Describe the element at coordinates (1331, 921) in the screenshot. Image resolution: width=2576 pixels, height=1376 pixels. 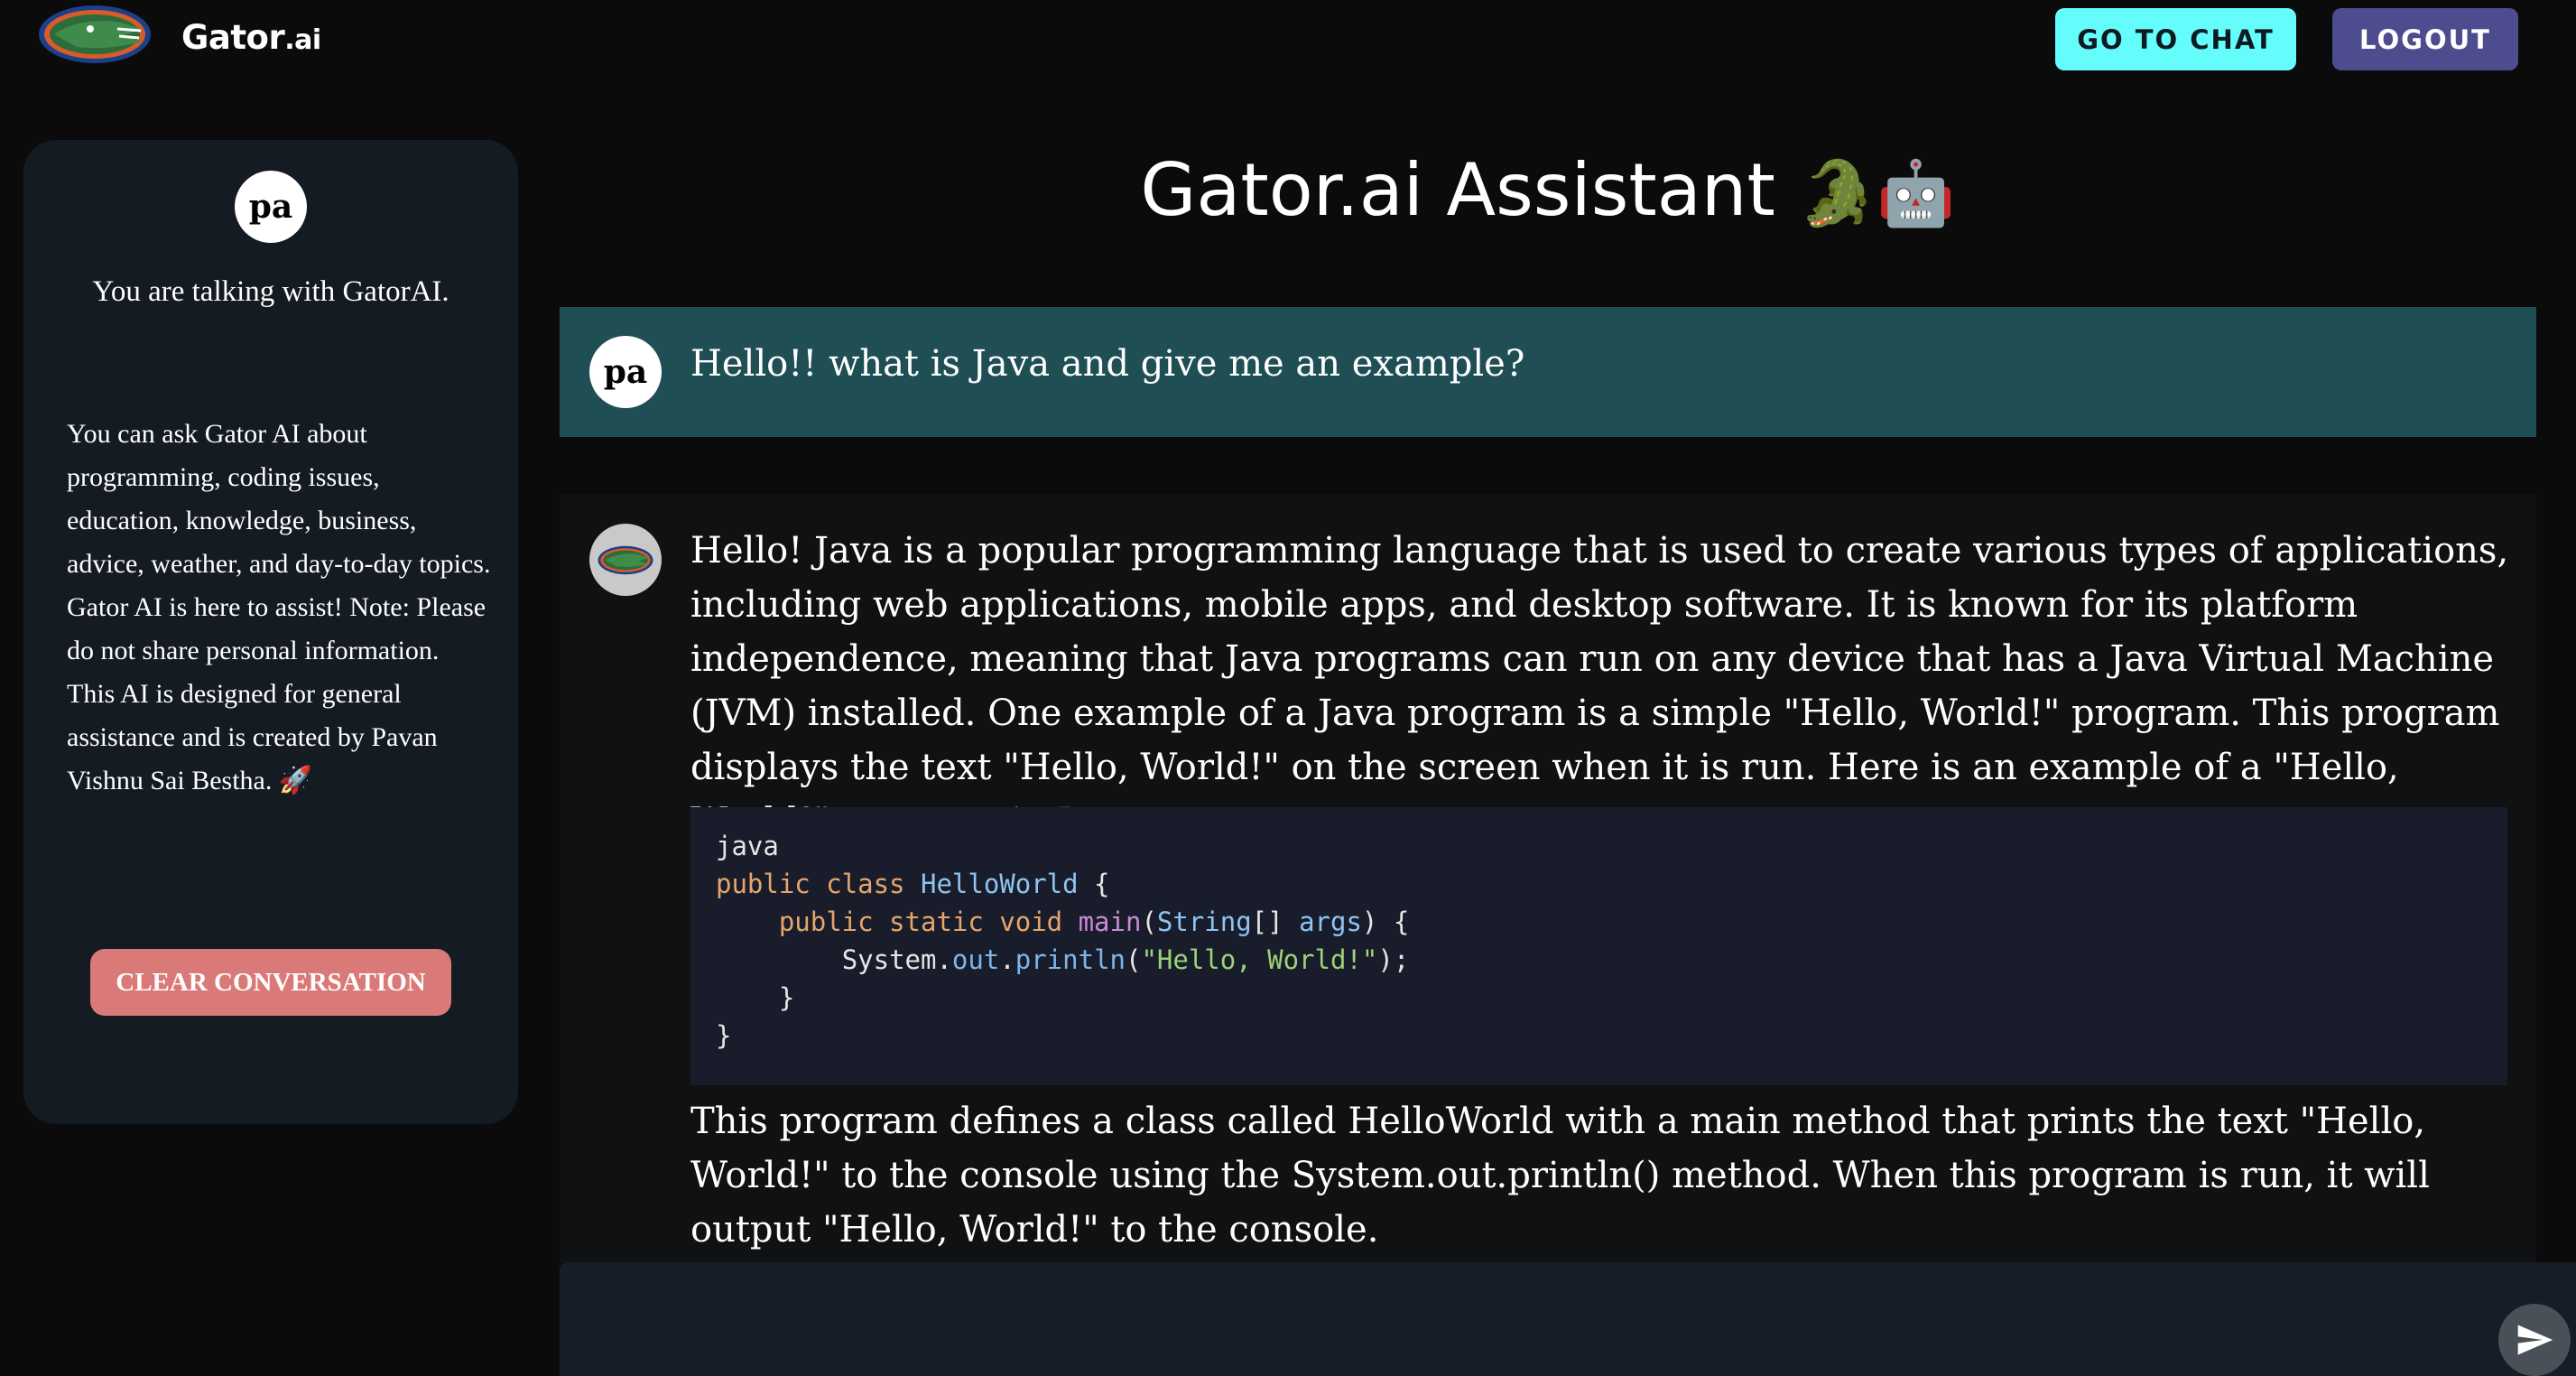
I see `code-token: args` at that location.